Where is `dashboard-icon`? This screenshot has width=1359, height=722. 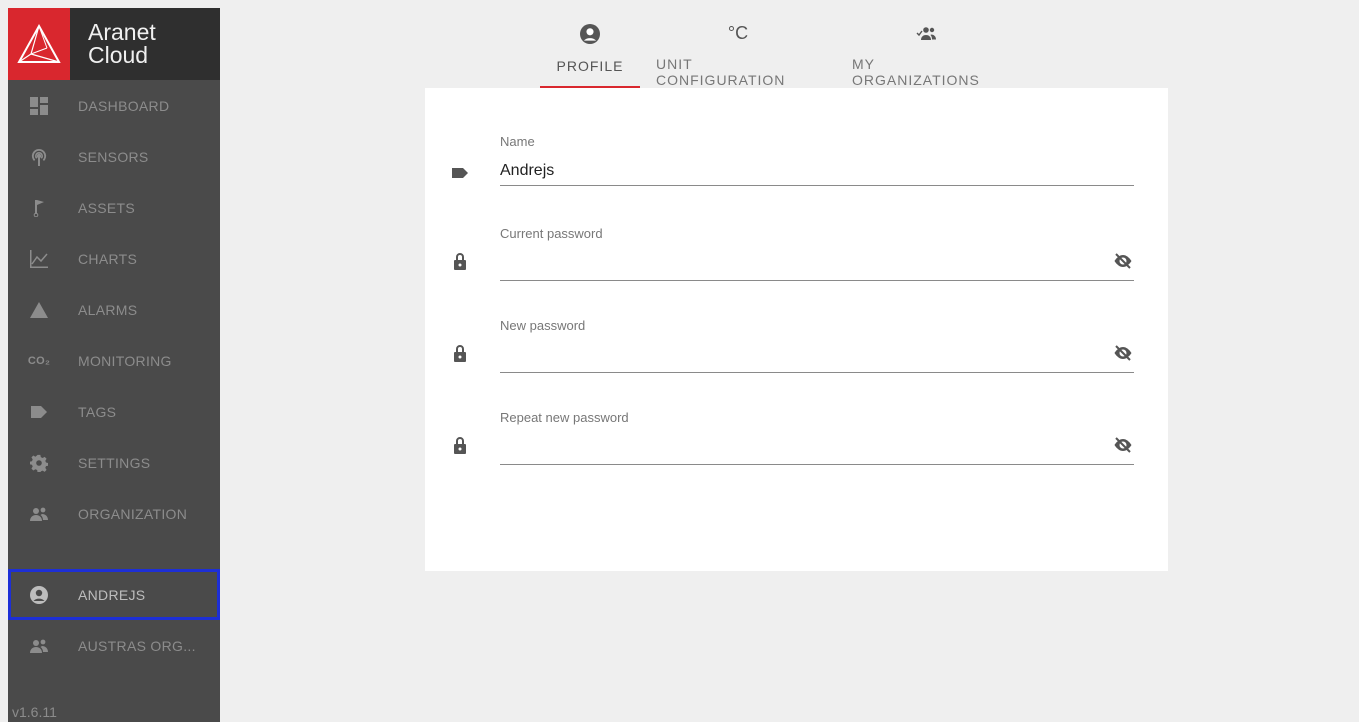
dashboard-icon is located at coordinates (39, 105).